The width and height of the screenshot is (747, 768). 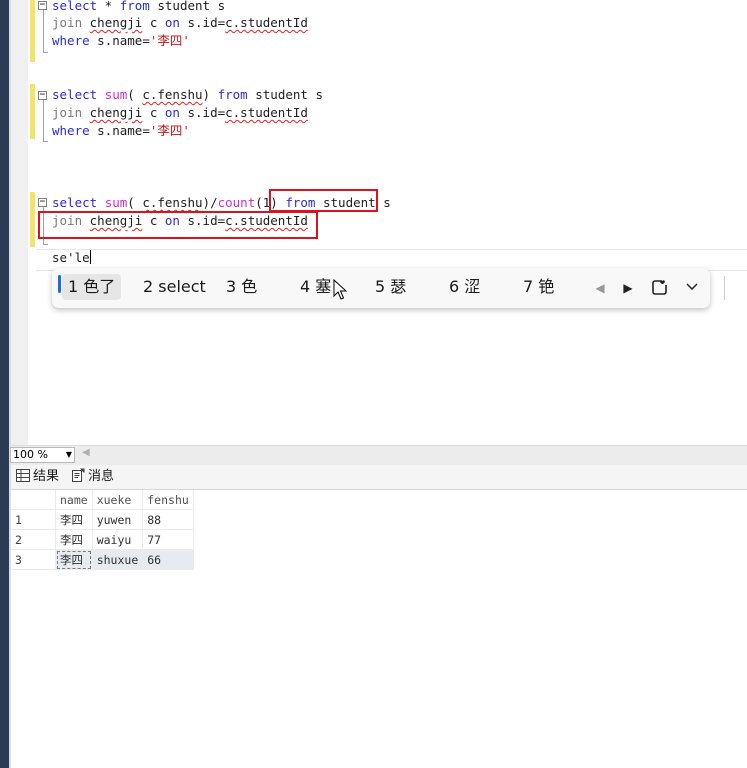 What do you see at coordinates (168, 559) in the screenshot?
I see `cell-fenshu: 66` at bounding box center [168, 559].